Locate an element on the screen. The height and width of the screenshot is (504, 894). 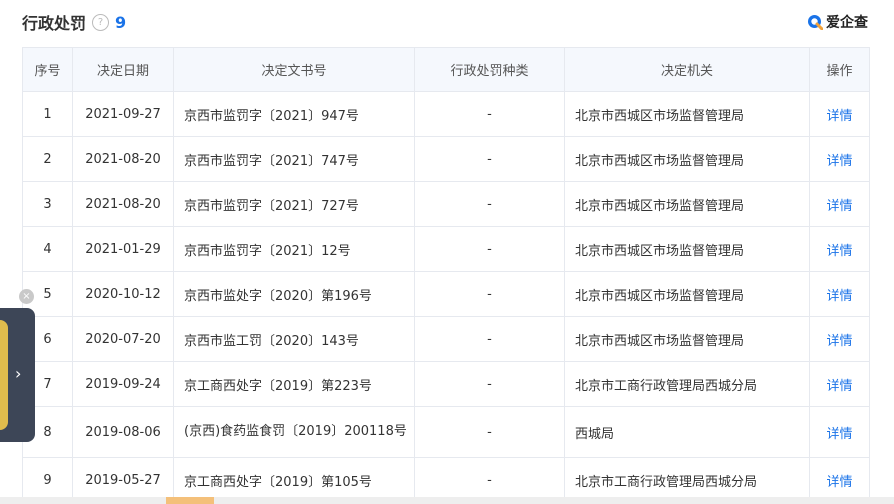
column-header-org: 决定机关 is located at coordinates (687, 69).